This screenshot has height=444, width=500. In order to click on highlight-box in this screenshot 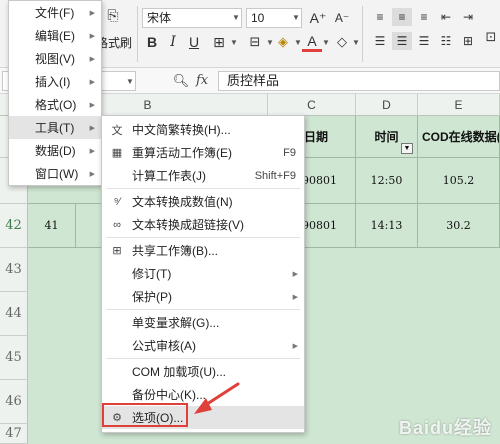, I will do `click(145, 415)`.